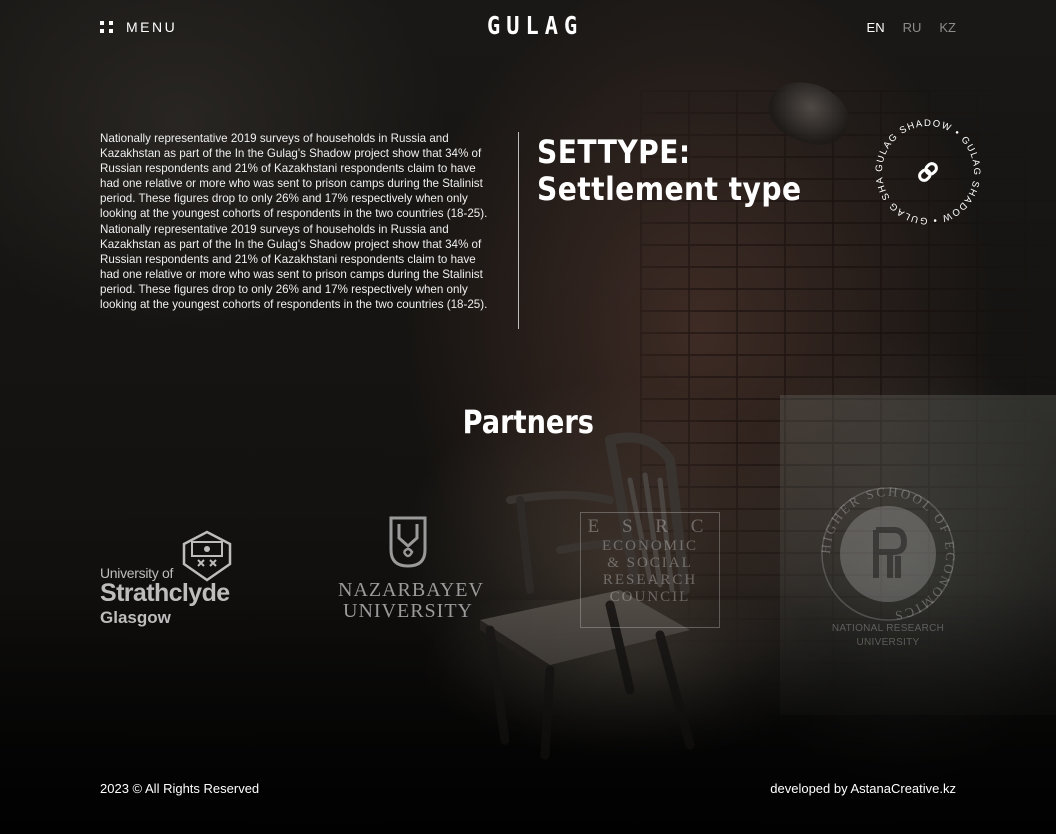 The image size is (1056, 834). I want to click on strathclyde-crest-icon, so click(207, 556).